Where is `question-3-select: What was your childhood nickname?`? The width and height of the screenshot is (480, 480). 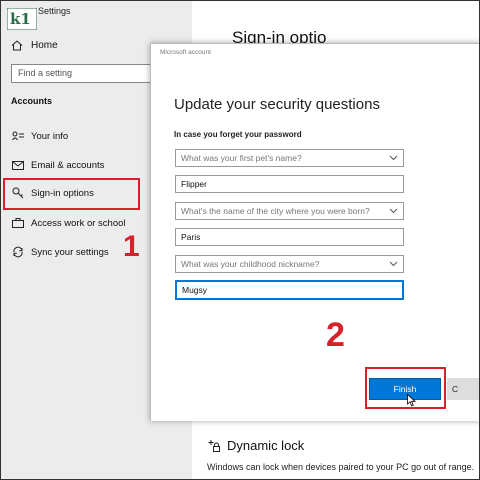 question-3-select: What was your childhood nickname? is located at coordinates (289, 264).